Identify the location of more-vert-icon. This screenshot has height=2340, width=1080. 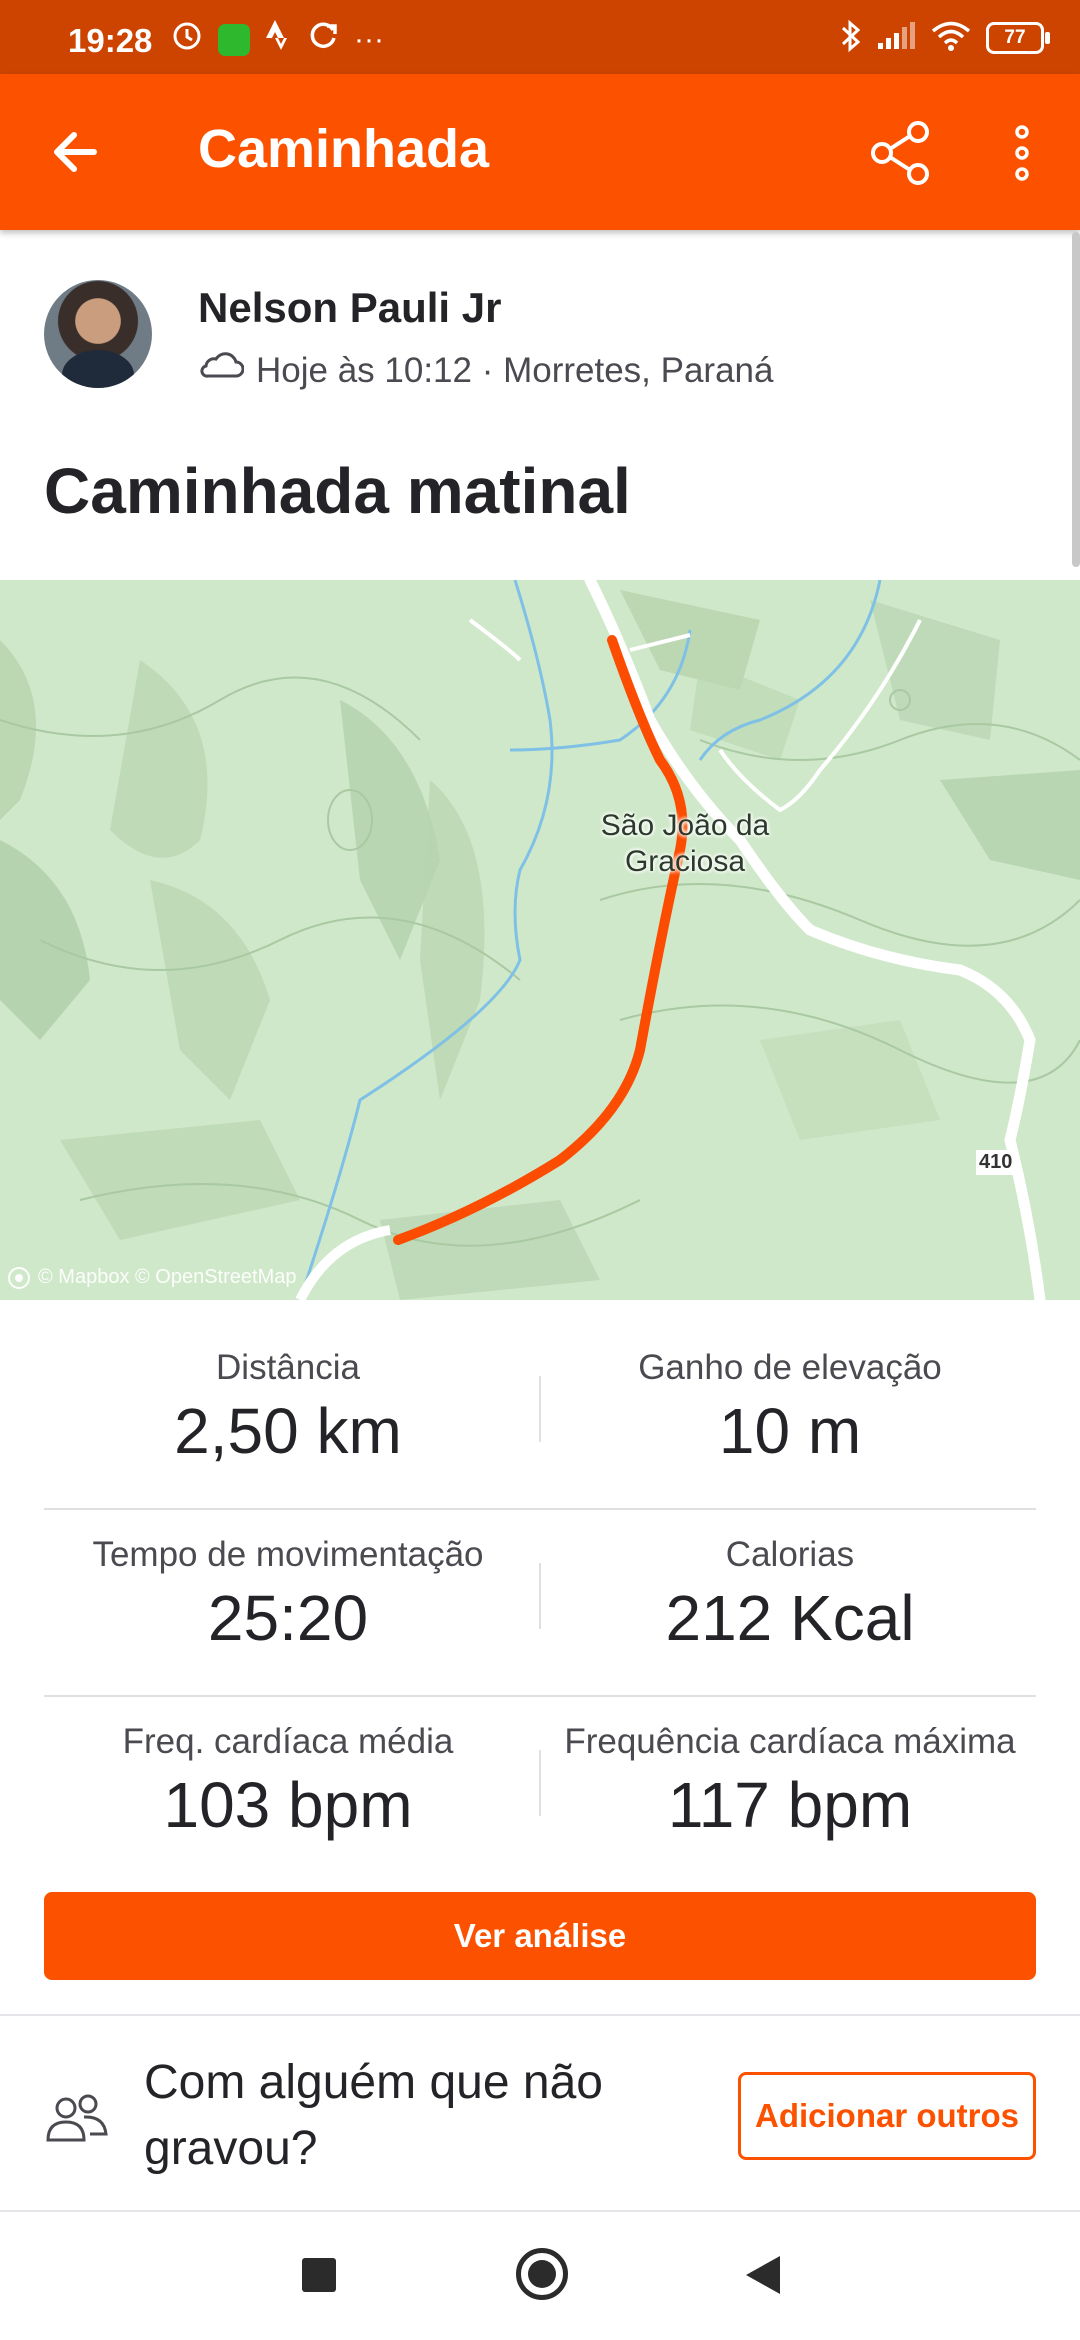
(1022, 153).